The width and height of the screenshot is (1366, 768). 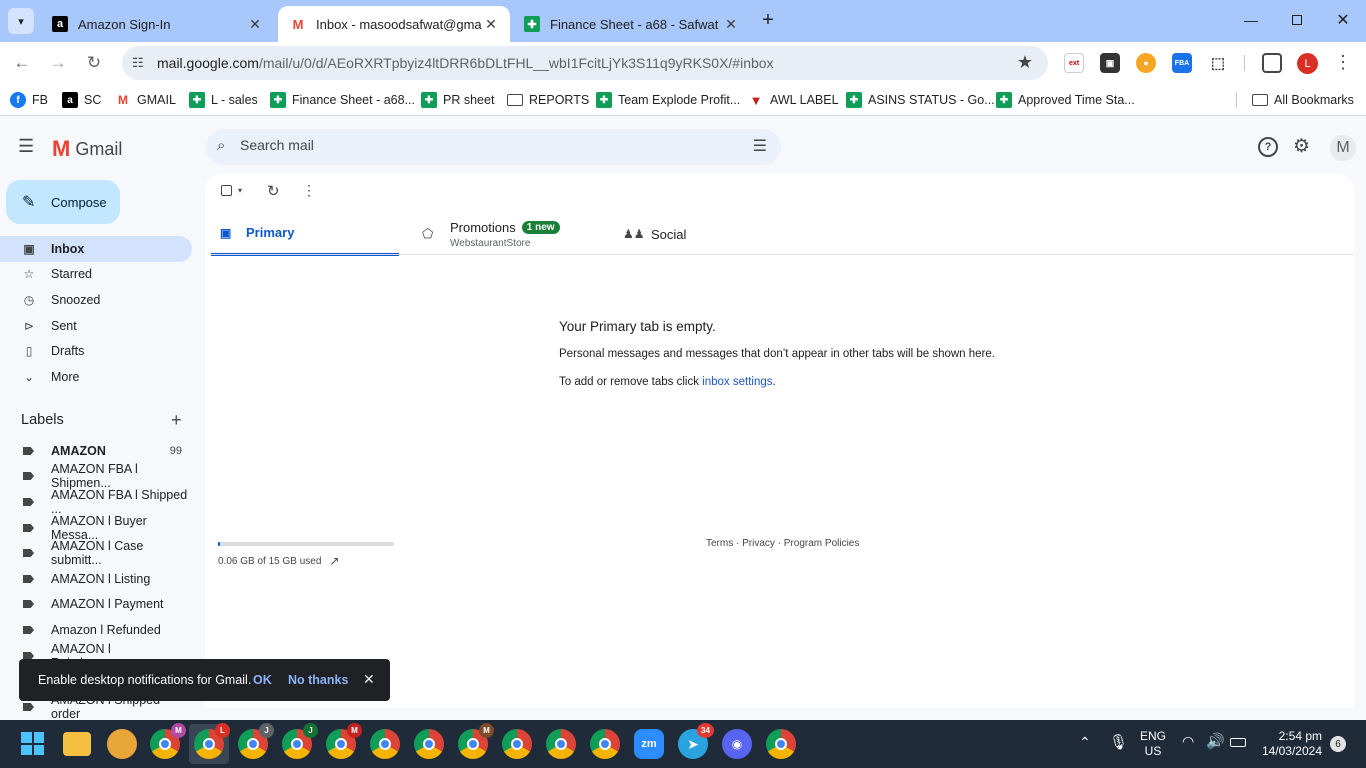 I want to click on label-item: AMAZON 99, so click(x=96, y=451).